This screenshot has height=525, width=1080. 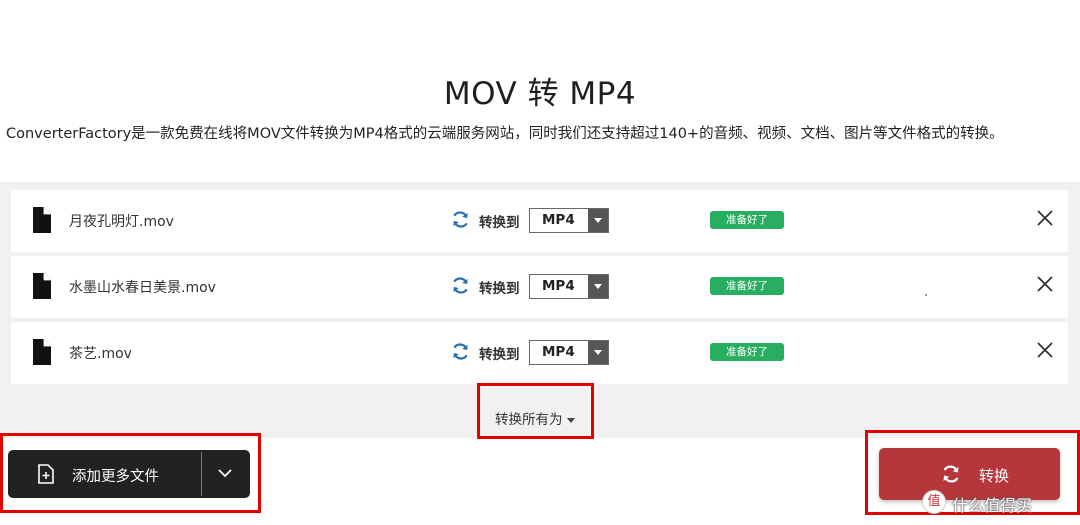 I want to click on file-row: 水墨山水春日美景.mov 转换到 MP4 准备好了, so click(x=539, y=287).